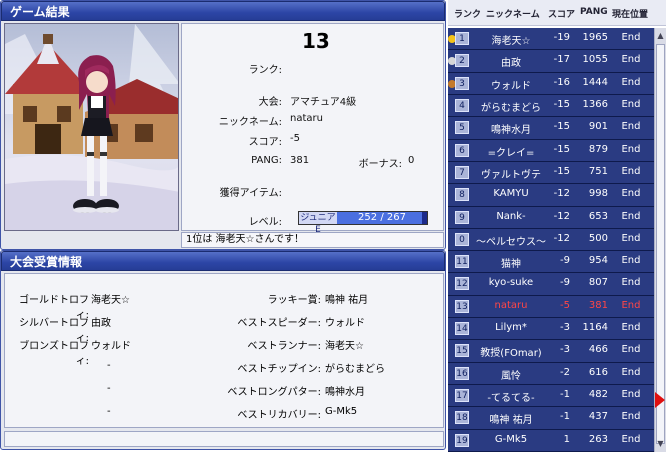 This screenshot has height=452, width=666. What do you see at coordinates (265, 70) in the screenshot?
I see `rank-label: ランク:` at bounding box center [265, 70].